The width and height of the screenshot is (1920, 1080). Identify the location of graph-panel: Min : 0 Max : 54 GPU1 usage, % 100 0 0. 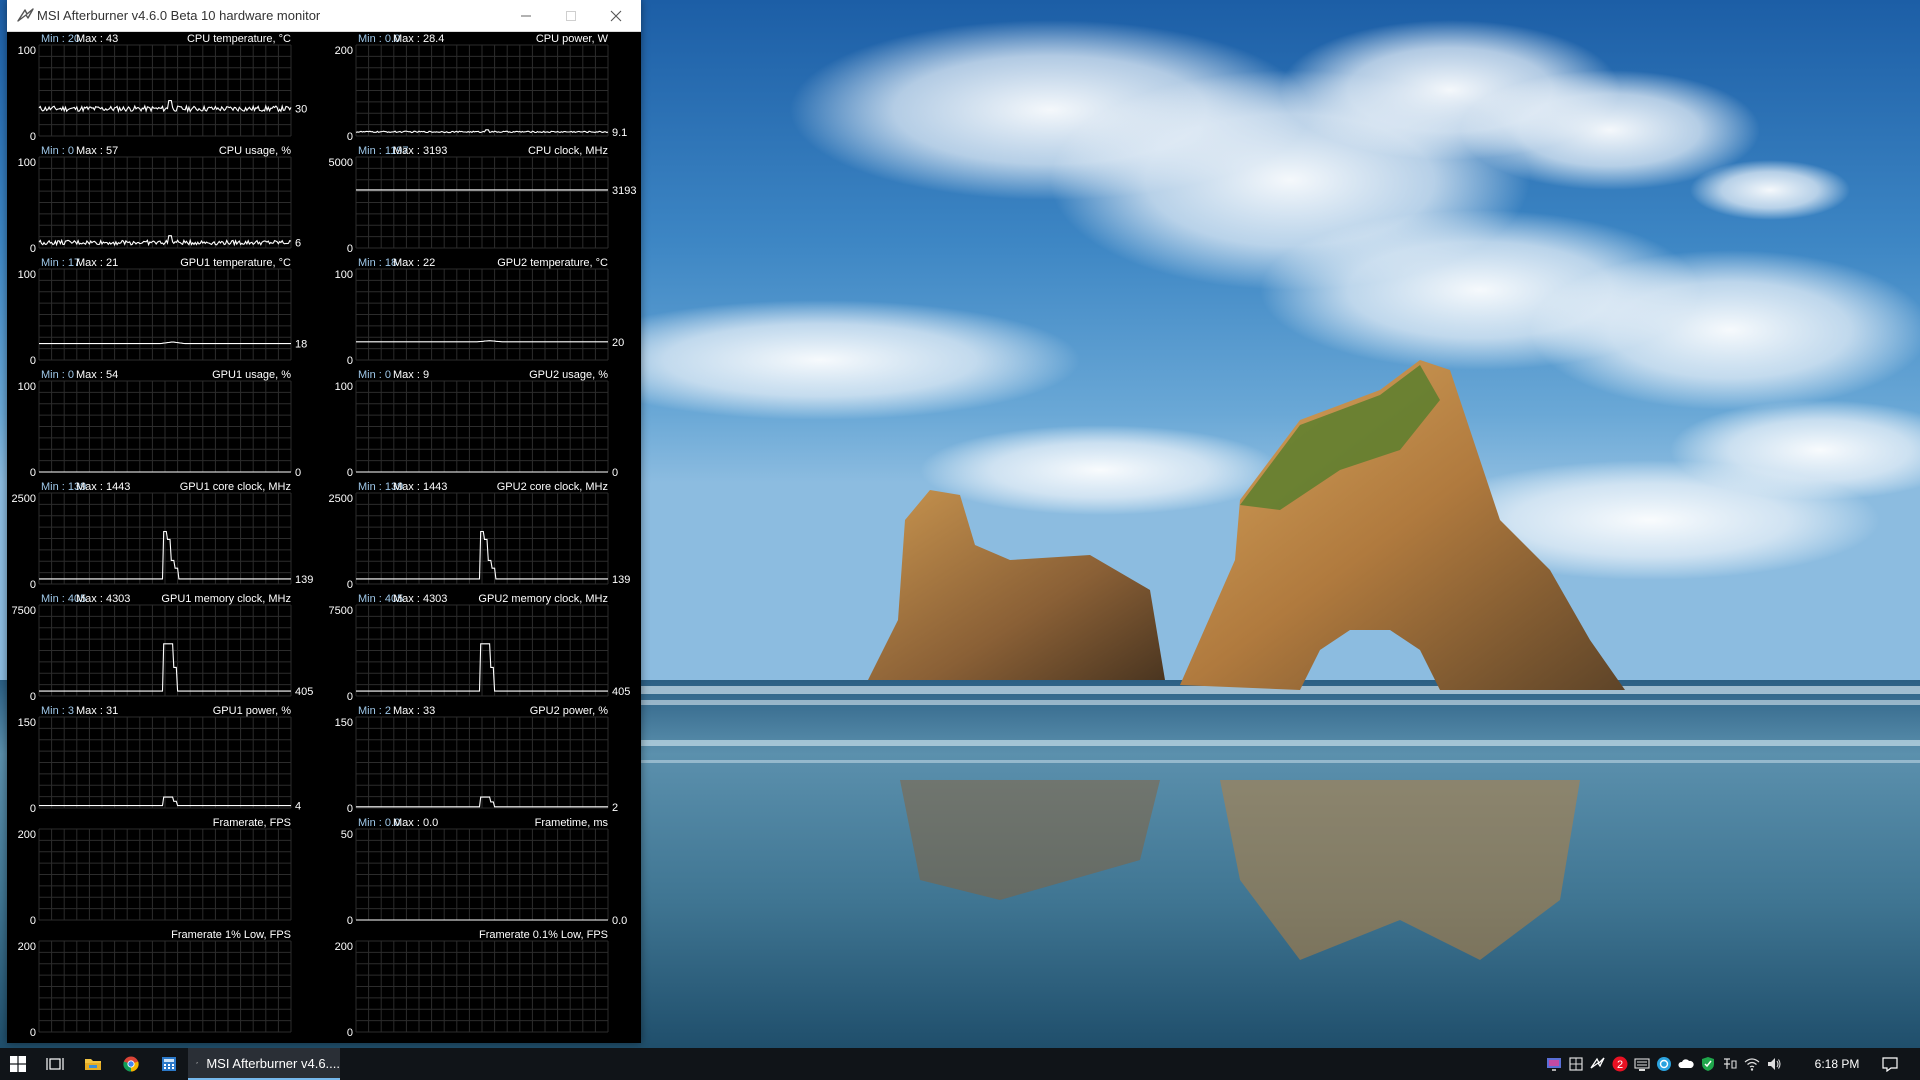
(159, 424).